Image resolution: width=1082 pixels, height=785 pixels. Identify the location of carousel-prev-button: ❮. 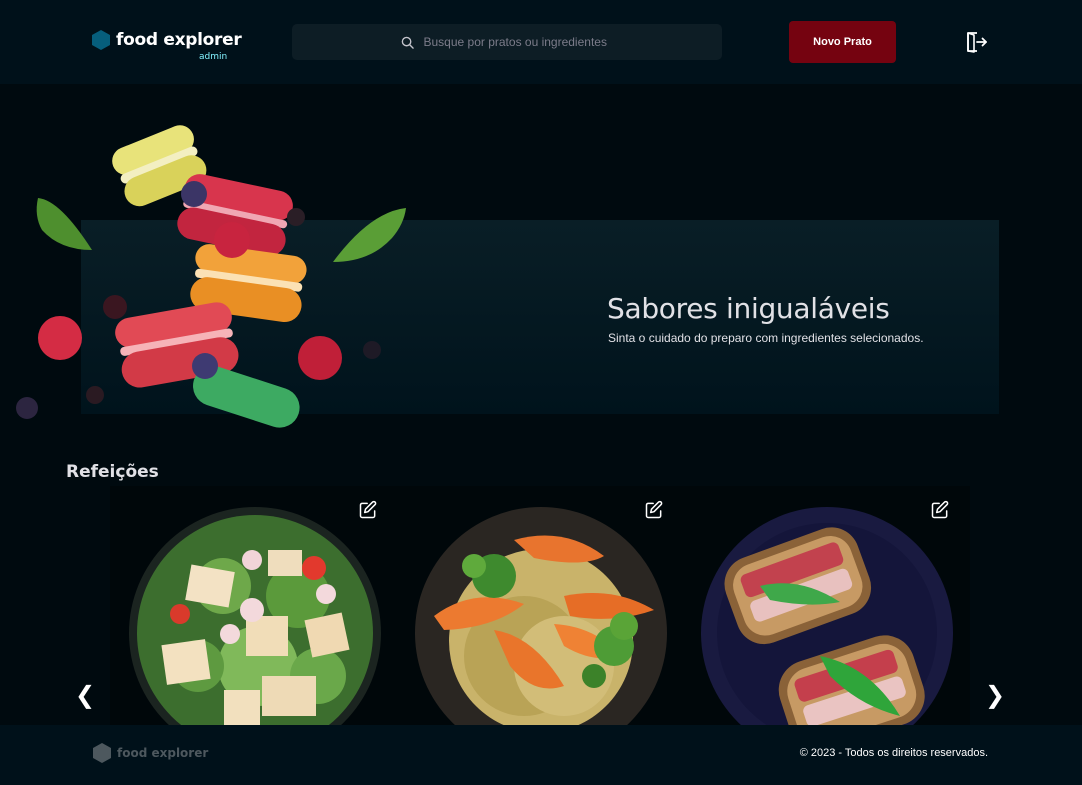
(85, 695).